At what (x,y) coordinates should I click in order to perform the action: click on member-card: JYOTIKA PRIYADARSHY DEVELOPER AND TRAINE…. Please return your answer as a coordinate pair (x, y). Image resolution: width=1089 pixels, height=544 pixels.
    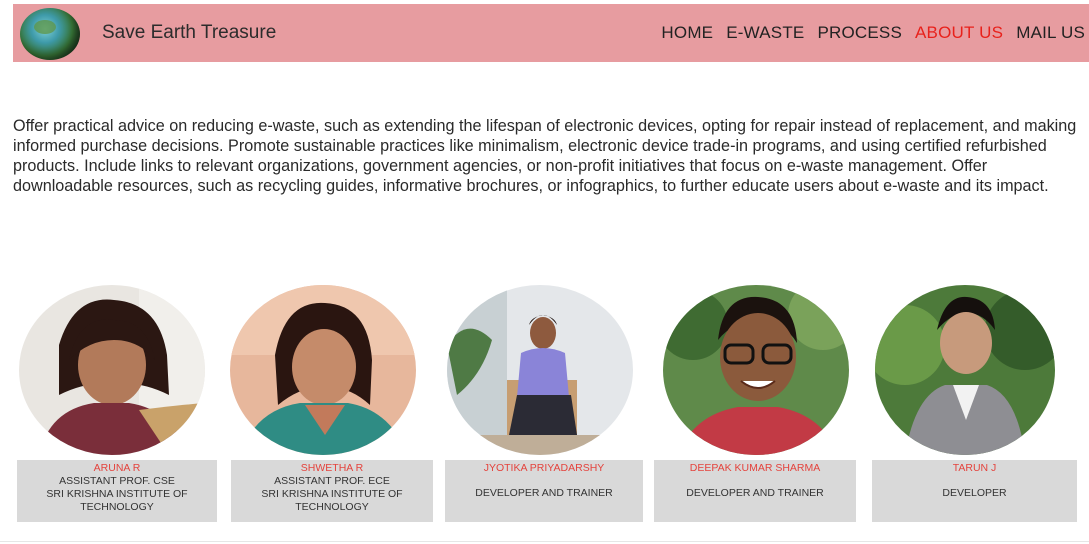
    Looking at the image, I should click on (544, 491).